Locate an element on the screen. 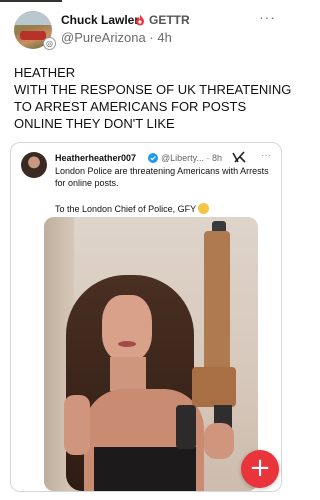  verified-badge-icon is located at coordinates (153, 158).